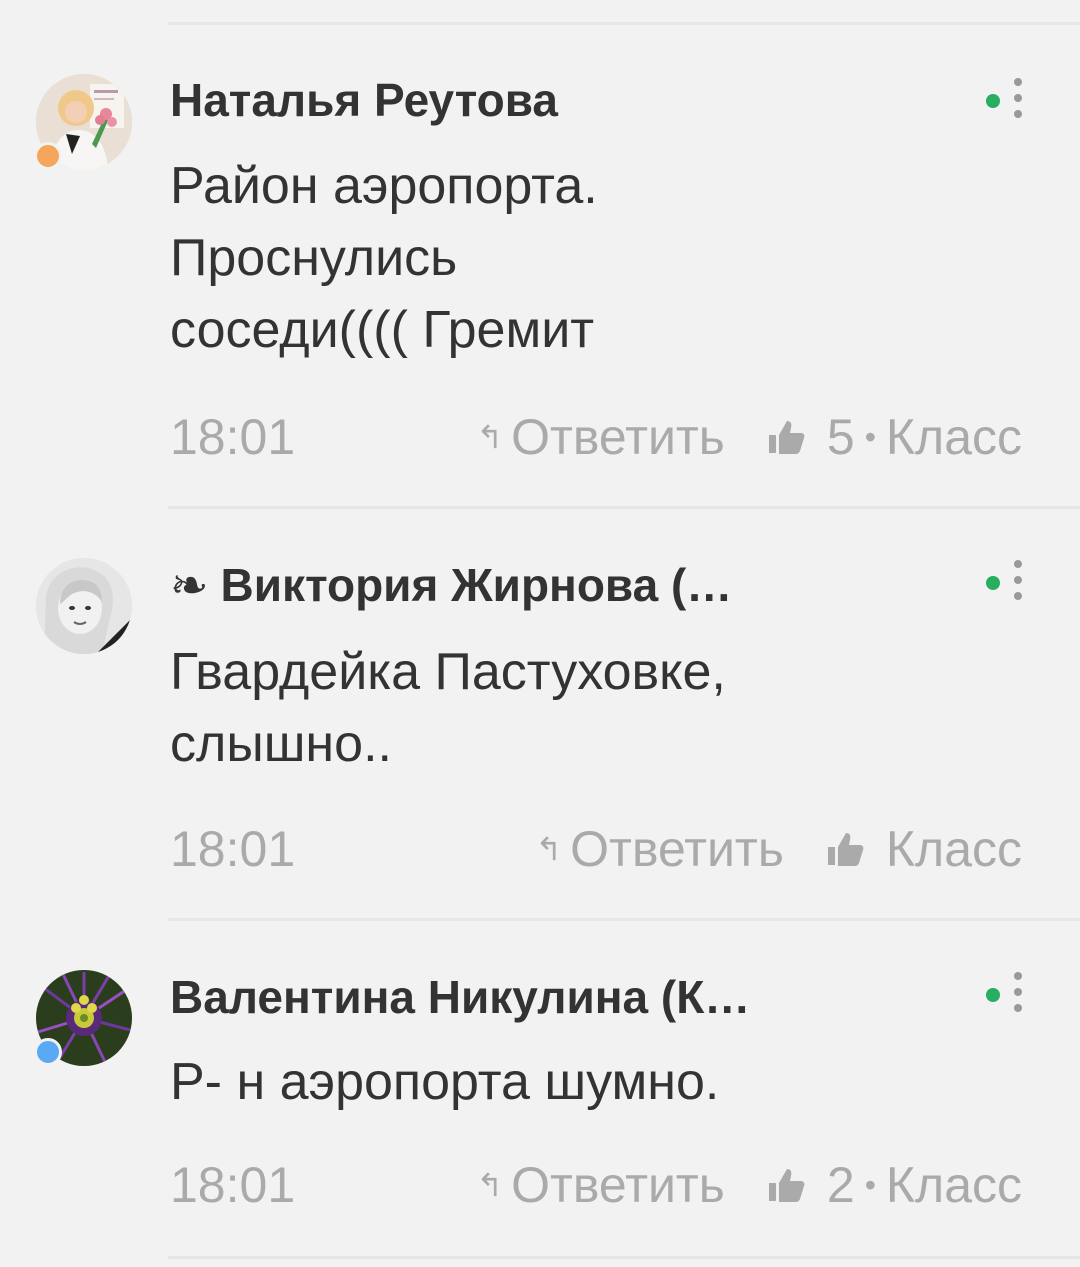 This screenshot has height=1267, width=1080. What do you see at coordinates (448, 708) in the screenshot?
I see `comment-text: Гвардейка Пастуховке, слышно..` at bounding box center [448, 708].